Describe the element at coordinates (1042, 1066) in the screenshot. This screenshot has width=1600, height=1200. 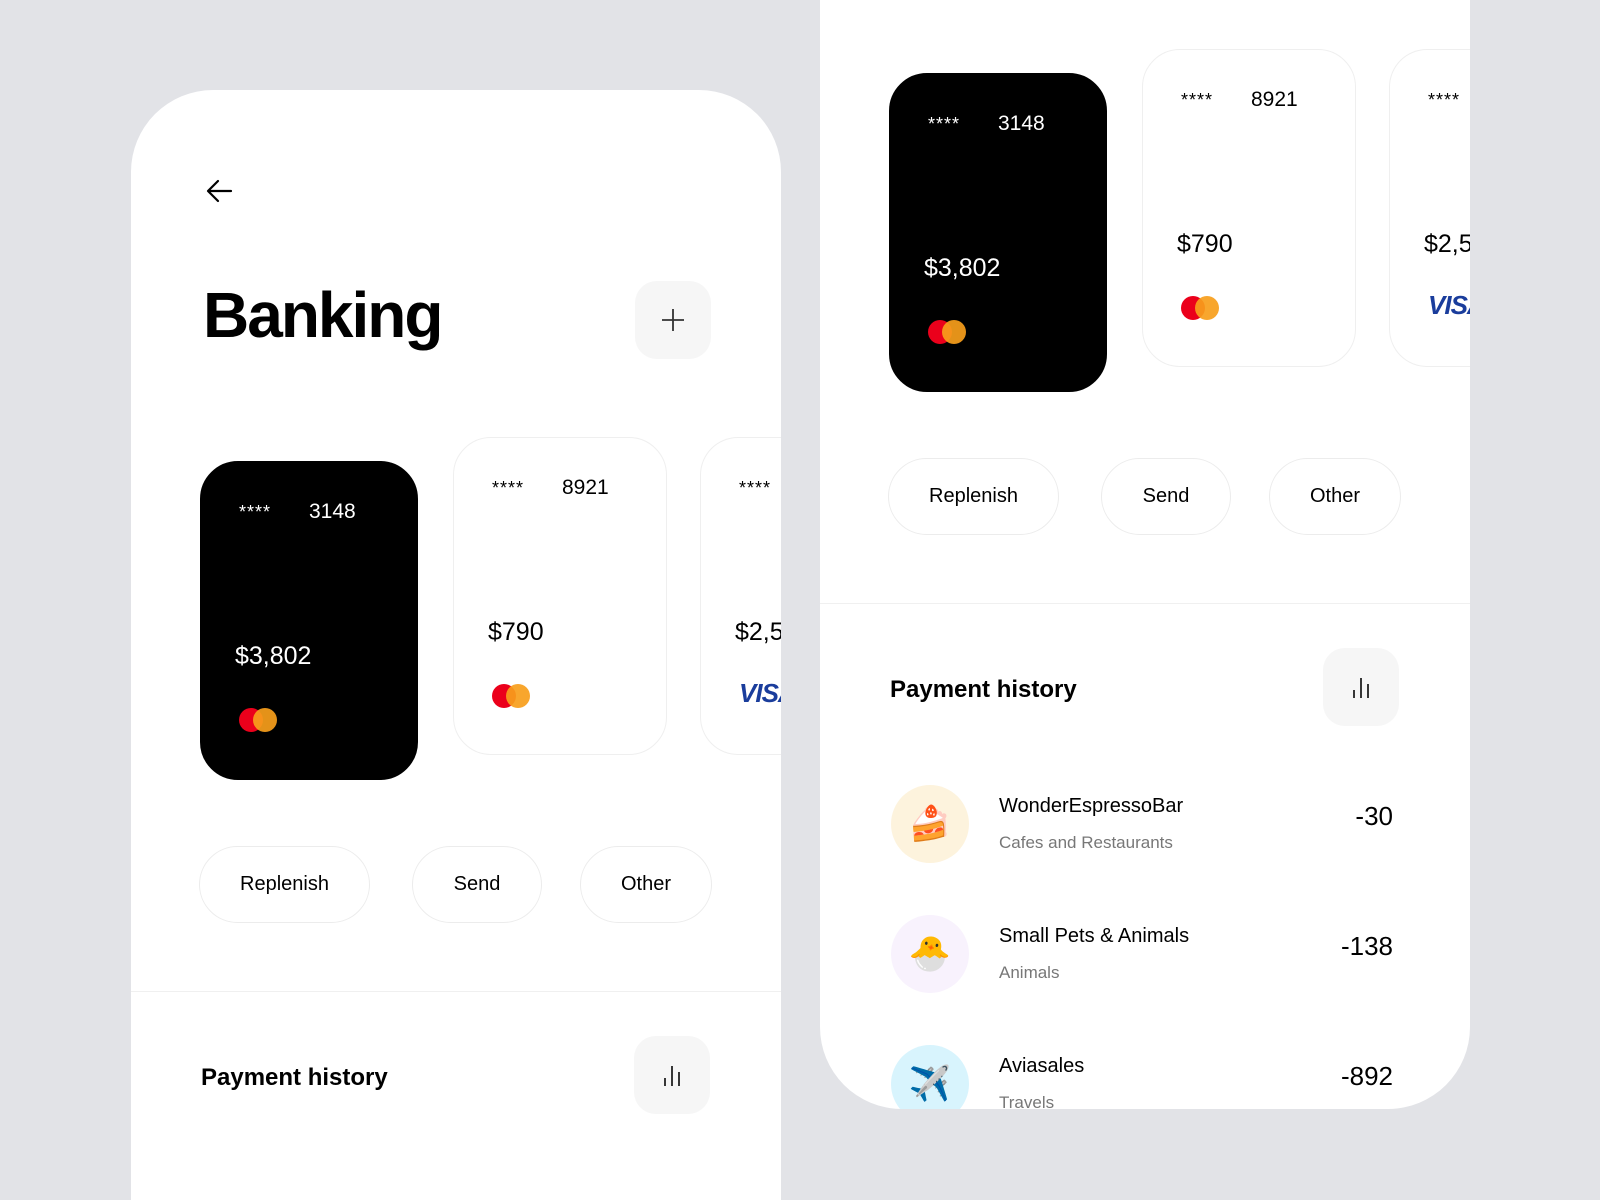
I see `payment-name: Aviasales` at that location.